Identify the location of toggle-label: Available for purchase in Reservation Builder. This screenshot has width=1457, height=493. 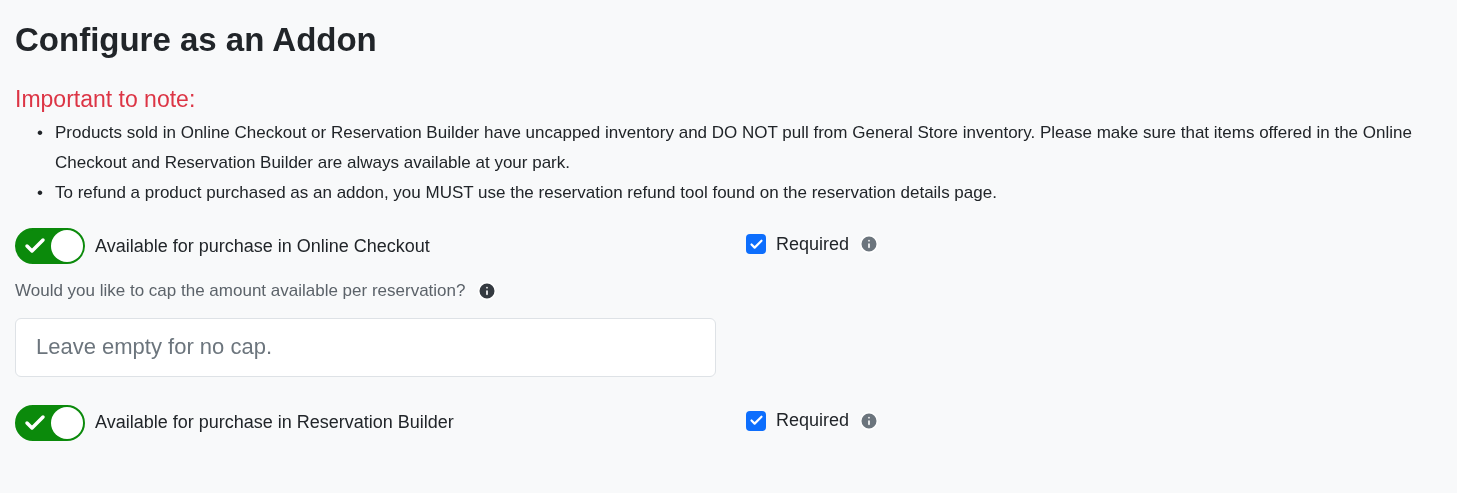
(274, 422).